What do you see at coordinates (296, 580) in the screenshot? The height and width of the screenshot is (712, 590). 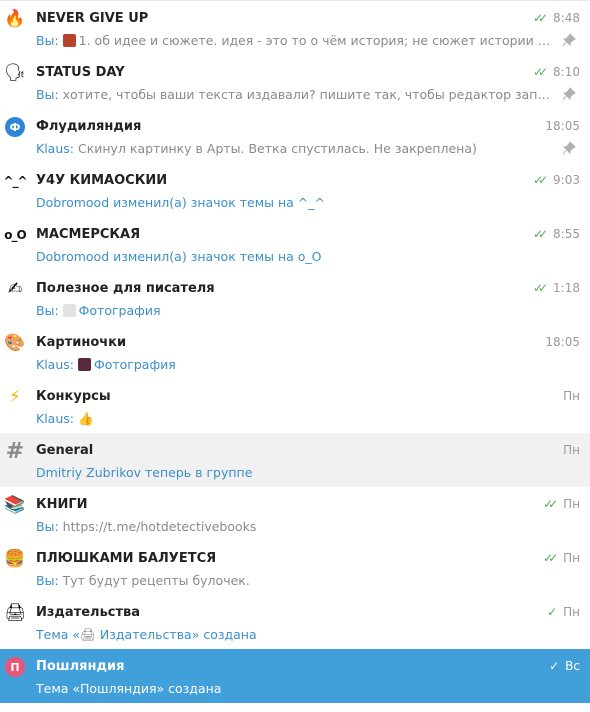 I see `chat-preview: Вы: Тут будут рецепты булочек.` at bounding box center [296, 580].